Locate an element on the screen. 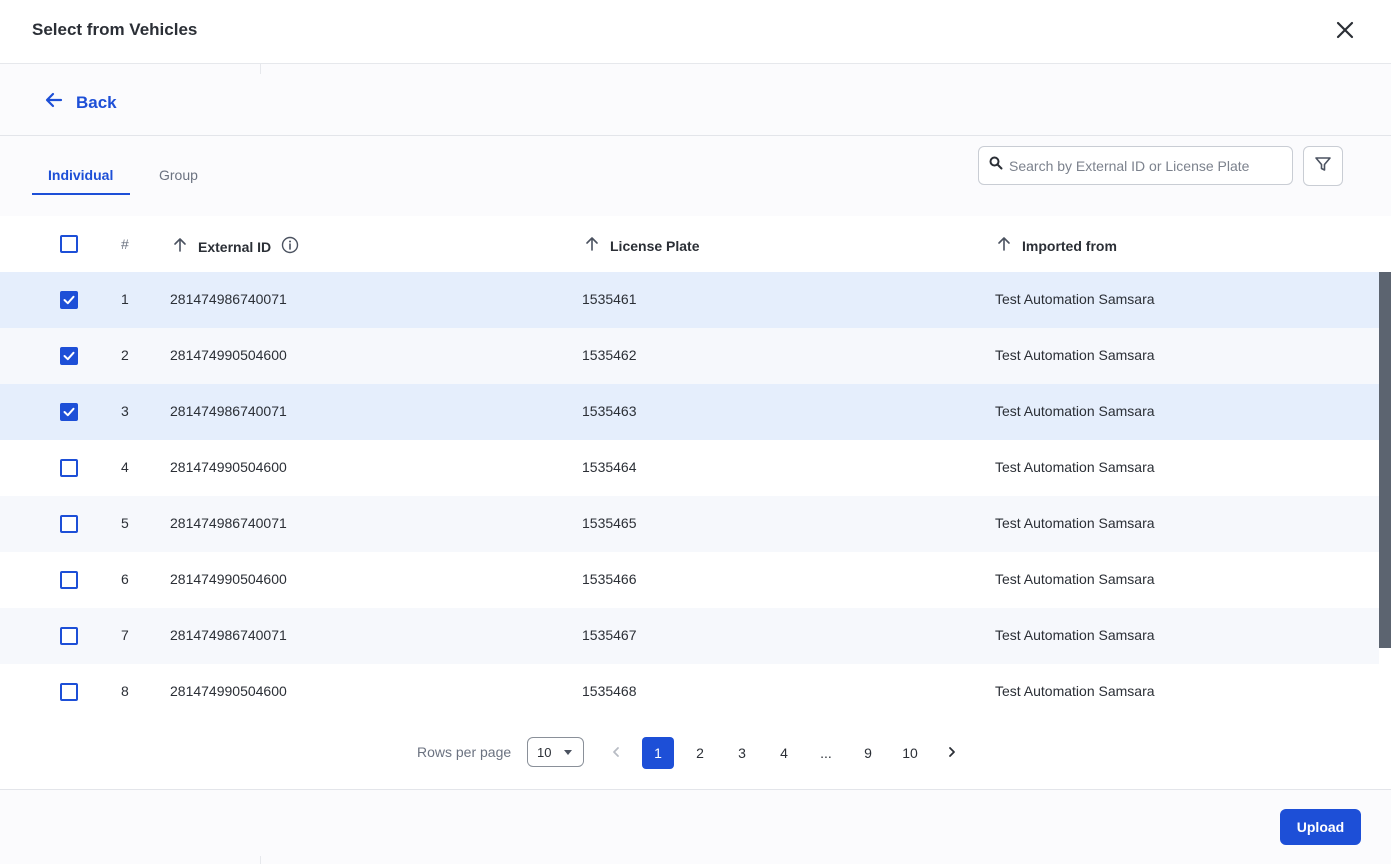 The image size is (1391, 864). next-page-button is located at coordinates (952, 753).